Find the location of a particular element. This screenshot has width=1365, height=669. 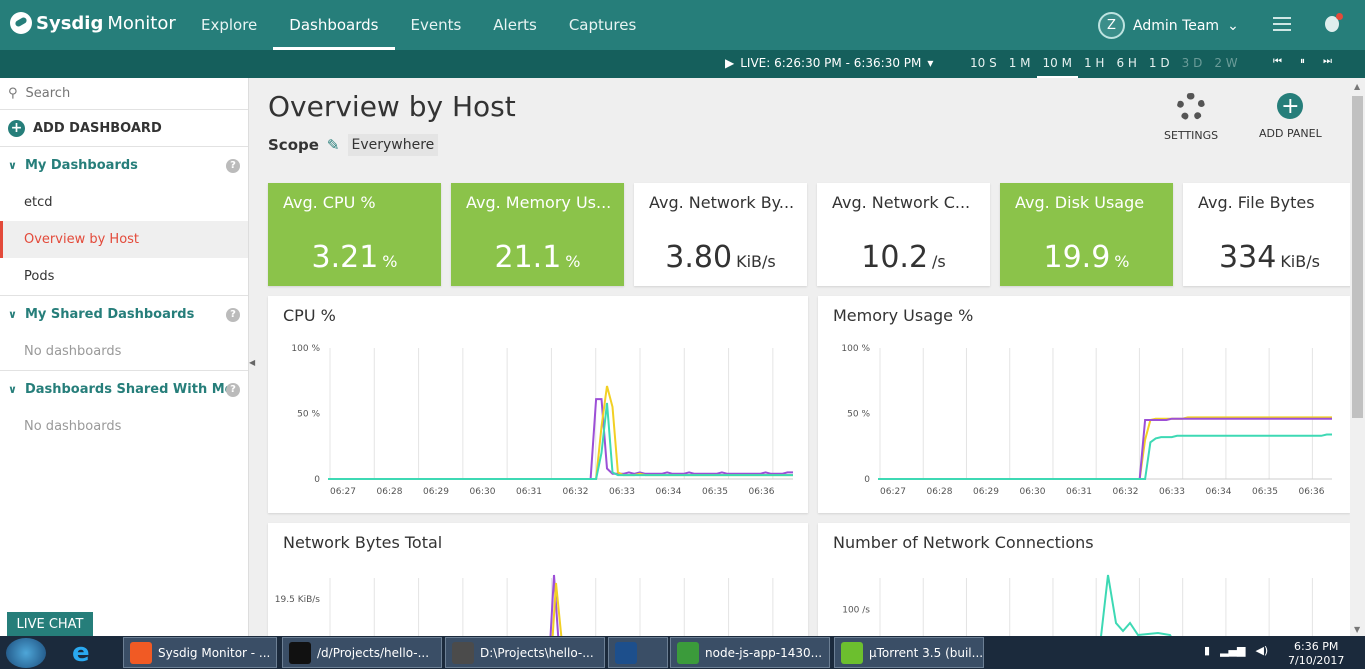

scope-label: Scope is located at coordinates (293, 145).